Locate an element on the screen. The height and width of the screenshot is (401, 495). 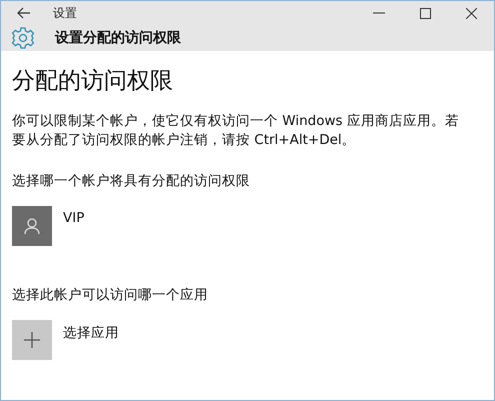
settings-icon is located at coordinates (23, 38).